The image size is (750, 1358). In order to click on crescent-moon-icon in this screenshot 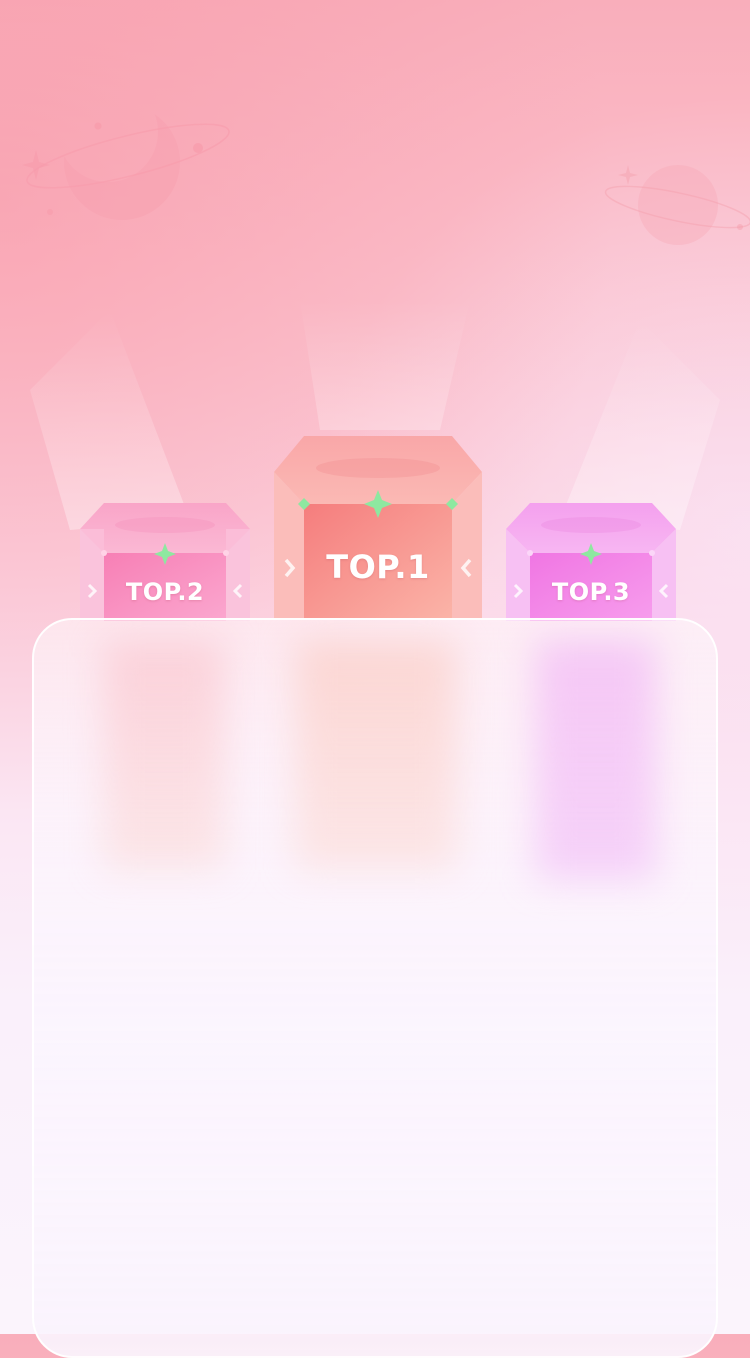, I will do `click(126, 162)`.